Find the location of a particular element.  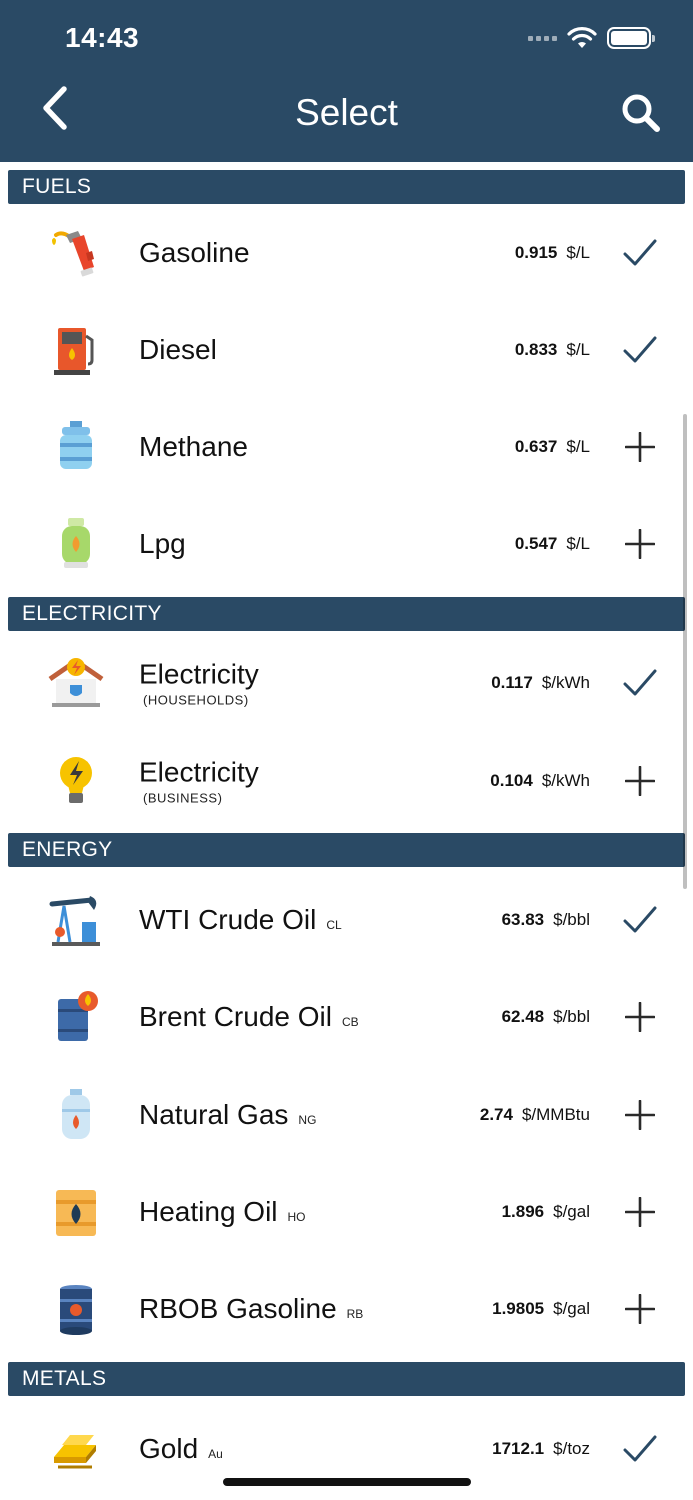

wifi-icon is located at coordinates (582, 37).